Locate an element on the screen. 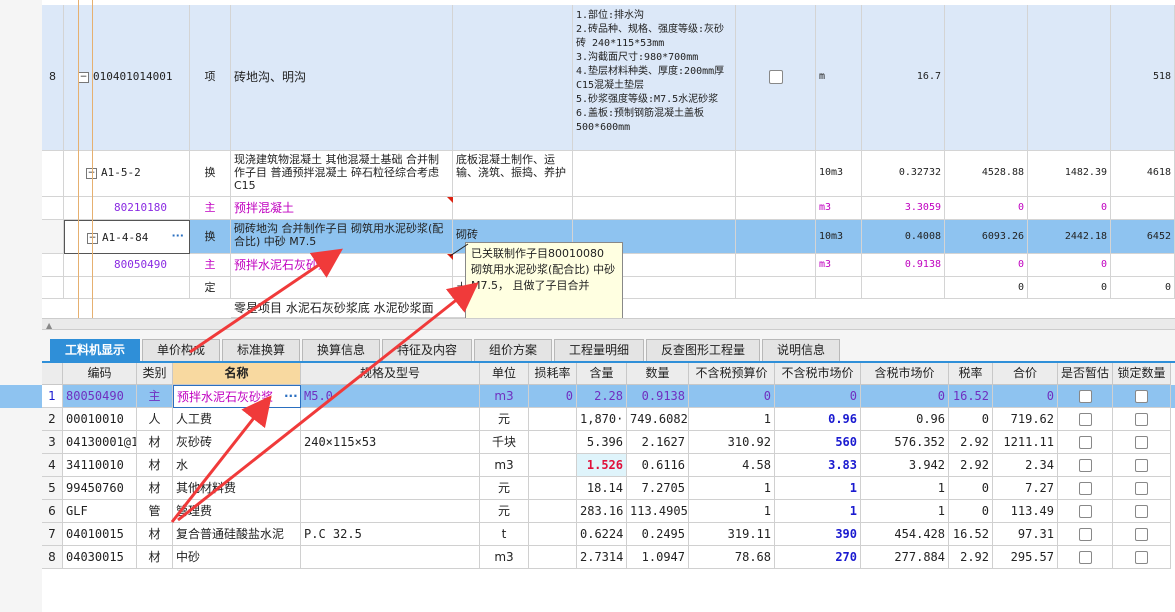 Image resolution: width=1175 pixels, height=612 pixels. annotation-arrows is located at coordinates (324, 383).